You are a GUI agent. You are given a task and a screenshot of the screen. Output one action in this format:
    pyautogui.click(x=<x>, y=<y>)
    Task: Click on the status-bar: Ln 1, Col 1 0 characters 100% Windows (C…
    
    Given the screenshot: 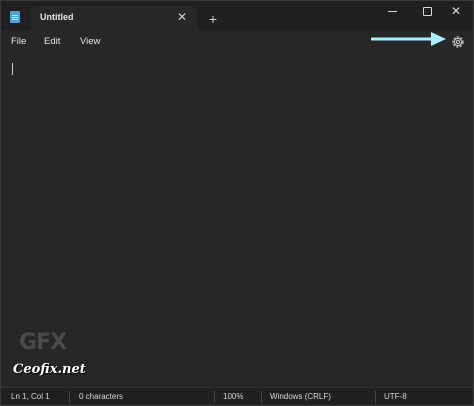 What is the action you would take?
    pyautogui.click(x=237, y=396)
    